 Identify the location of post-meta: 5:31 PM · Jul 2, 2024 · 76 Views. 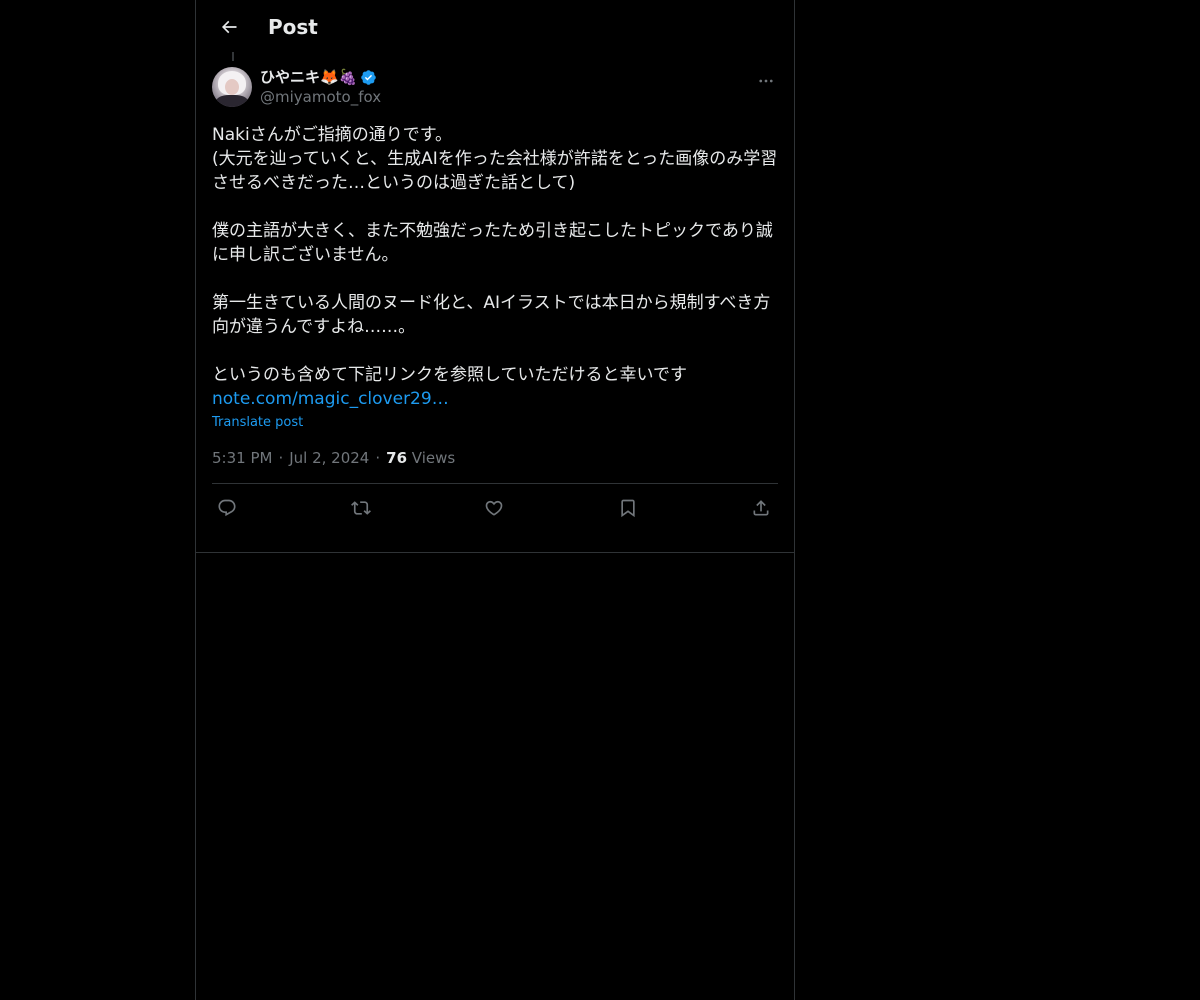
(495, 458).